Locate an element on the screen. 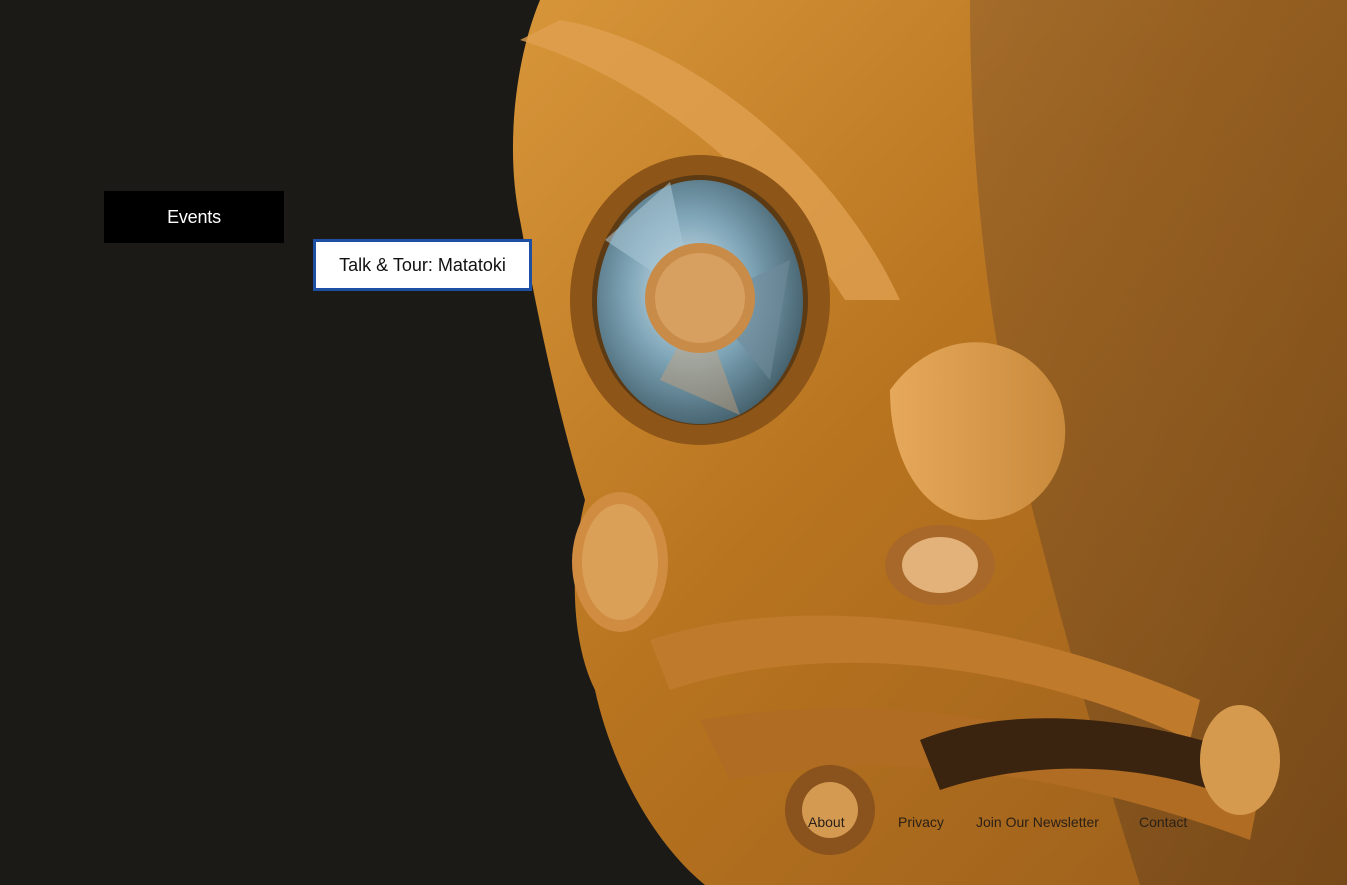  nav-events-button: Events is located at coordinates (194, 217).